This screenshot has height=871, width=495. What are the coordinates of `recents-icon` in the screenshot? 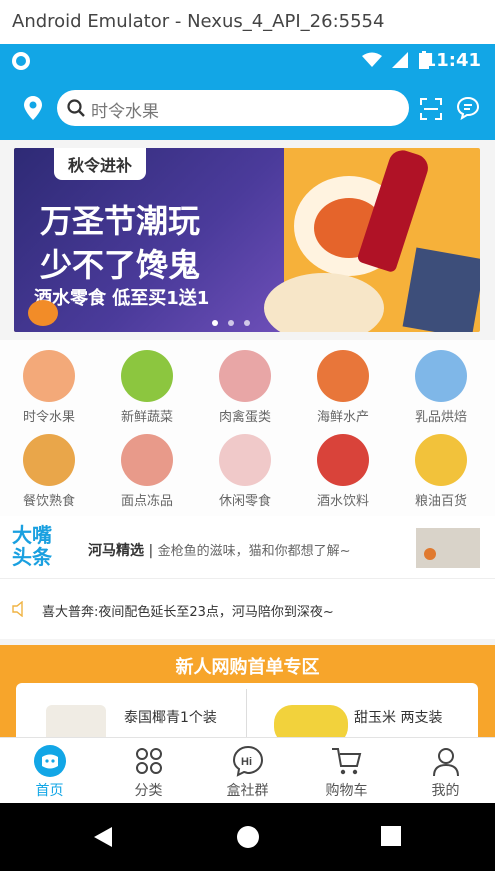 It's located at (391, 836).